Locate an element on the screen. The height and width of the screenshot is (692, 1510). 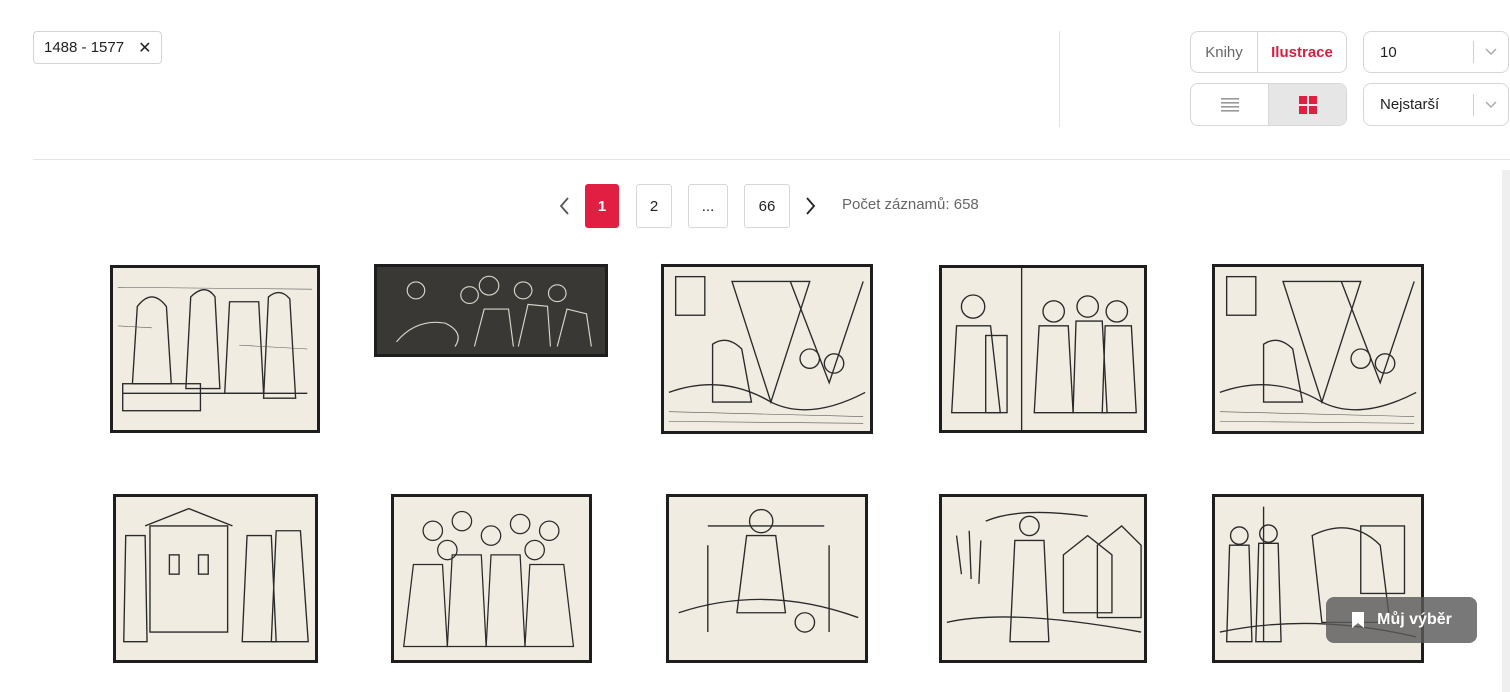
type-books-button: Knihy is located at coordinates (1224, 52).